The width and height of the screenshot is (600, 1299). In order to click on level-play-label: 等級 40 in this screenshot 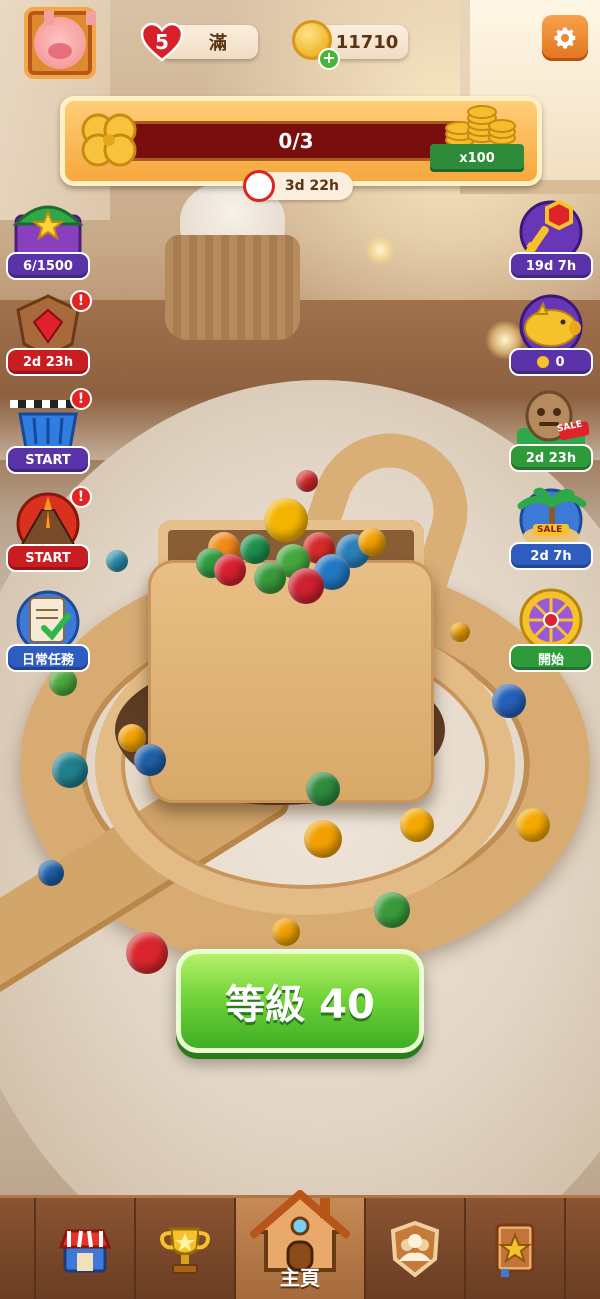, I will do `click(300, 1005)`.